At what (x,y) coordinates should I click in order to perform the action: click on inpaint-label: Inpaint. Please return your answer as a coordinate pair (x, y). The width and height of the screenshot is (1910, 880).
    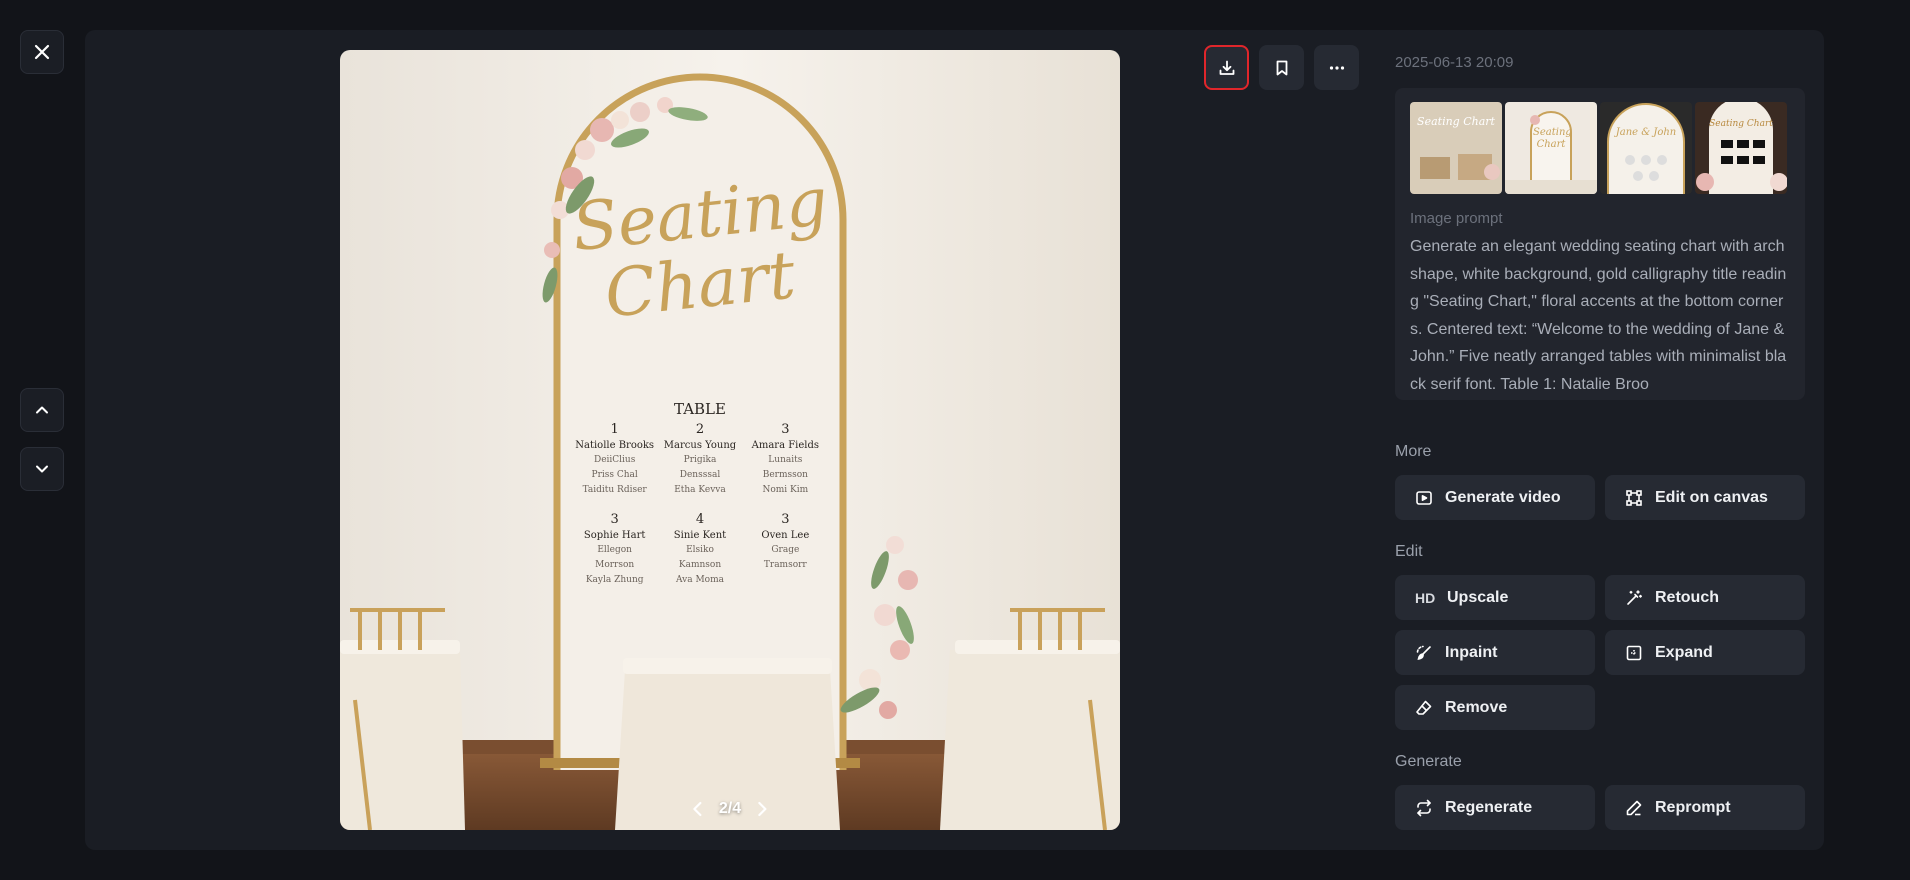
    Looking at the image, I should click on (1471, 652).